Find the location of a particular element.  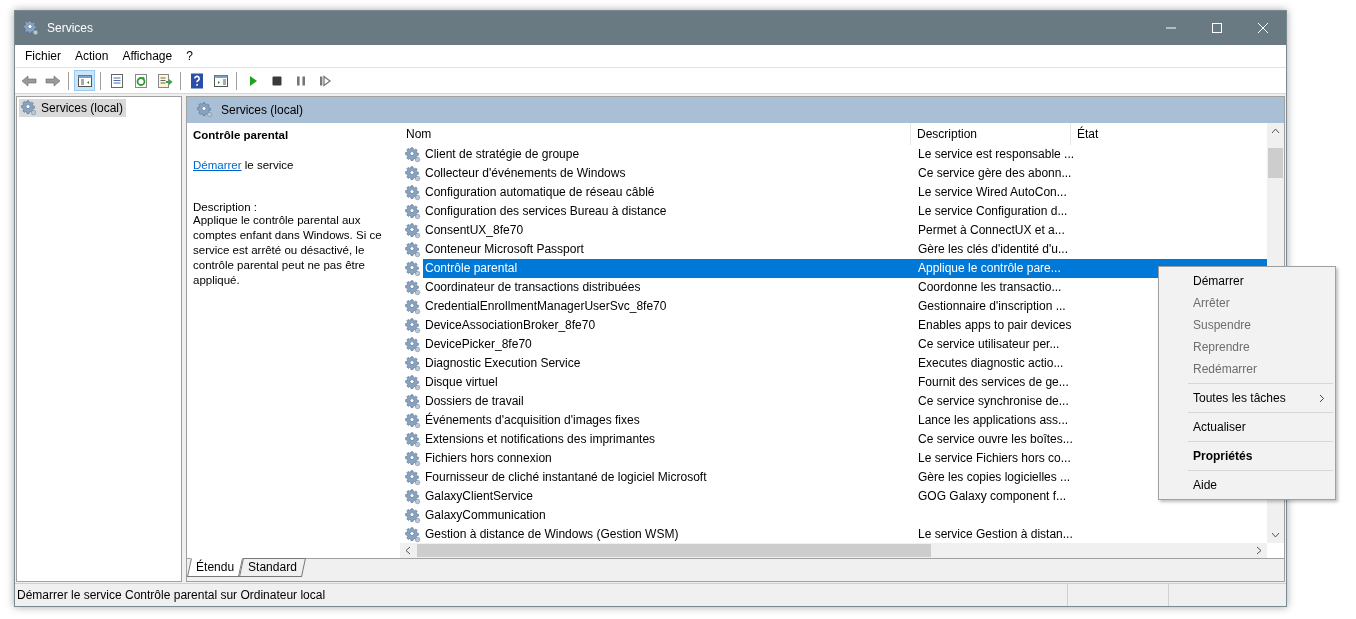

console-tree-button is located at coordinates (84, 80).